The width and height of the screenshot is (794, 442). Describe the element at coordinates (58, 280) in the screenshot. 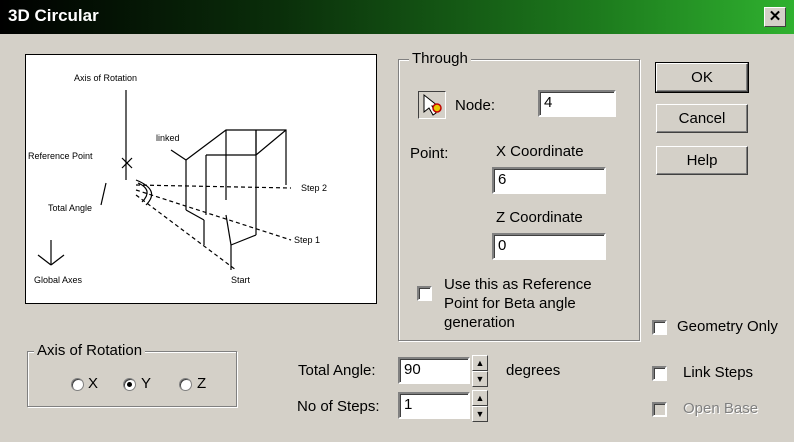

I see `diagram-label-global-axes: Global Axes` at that location.